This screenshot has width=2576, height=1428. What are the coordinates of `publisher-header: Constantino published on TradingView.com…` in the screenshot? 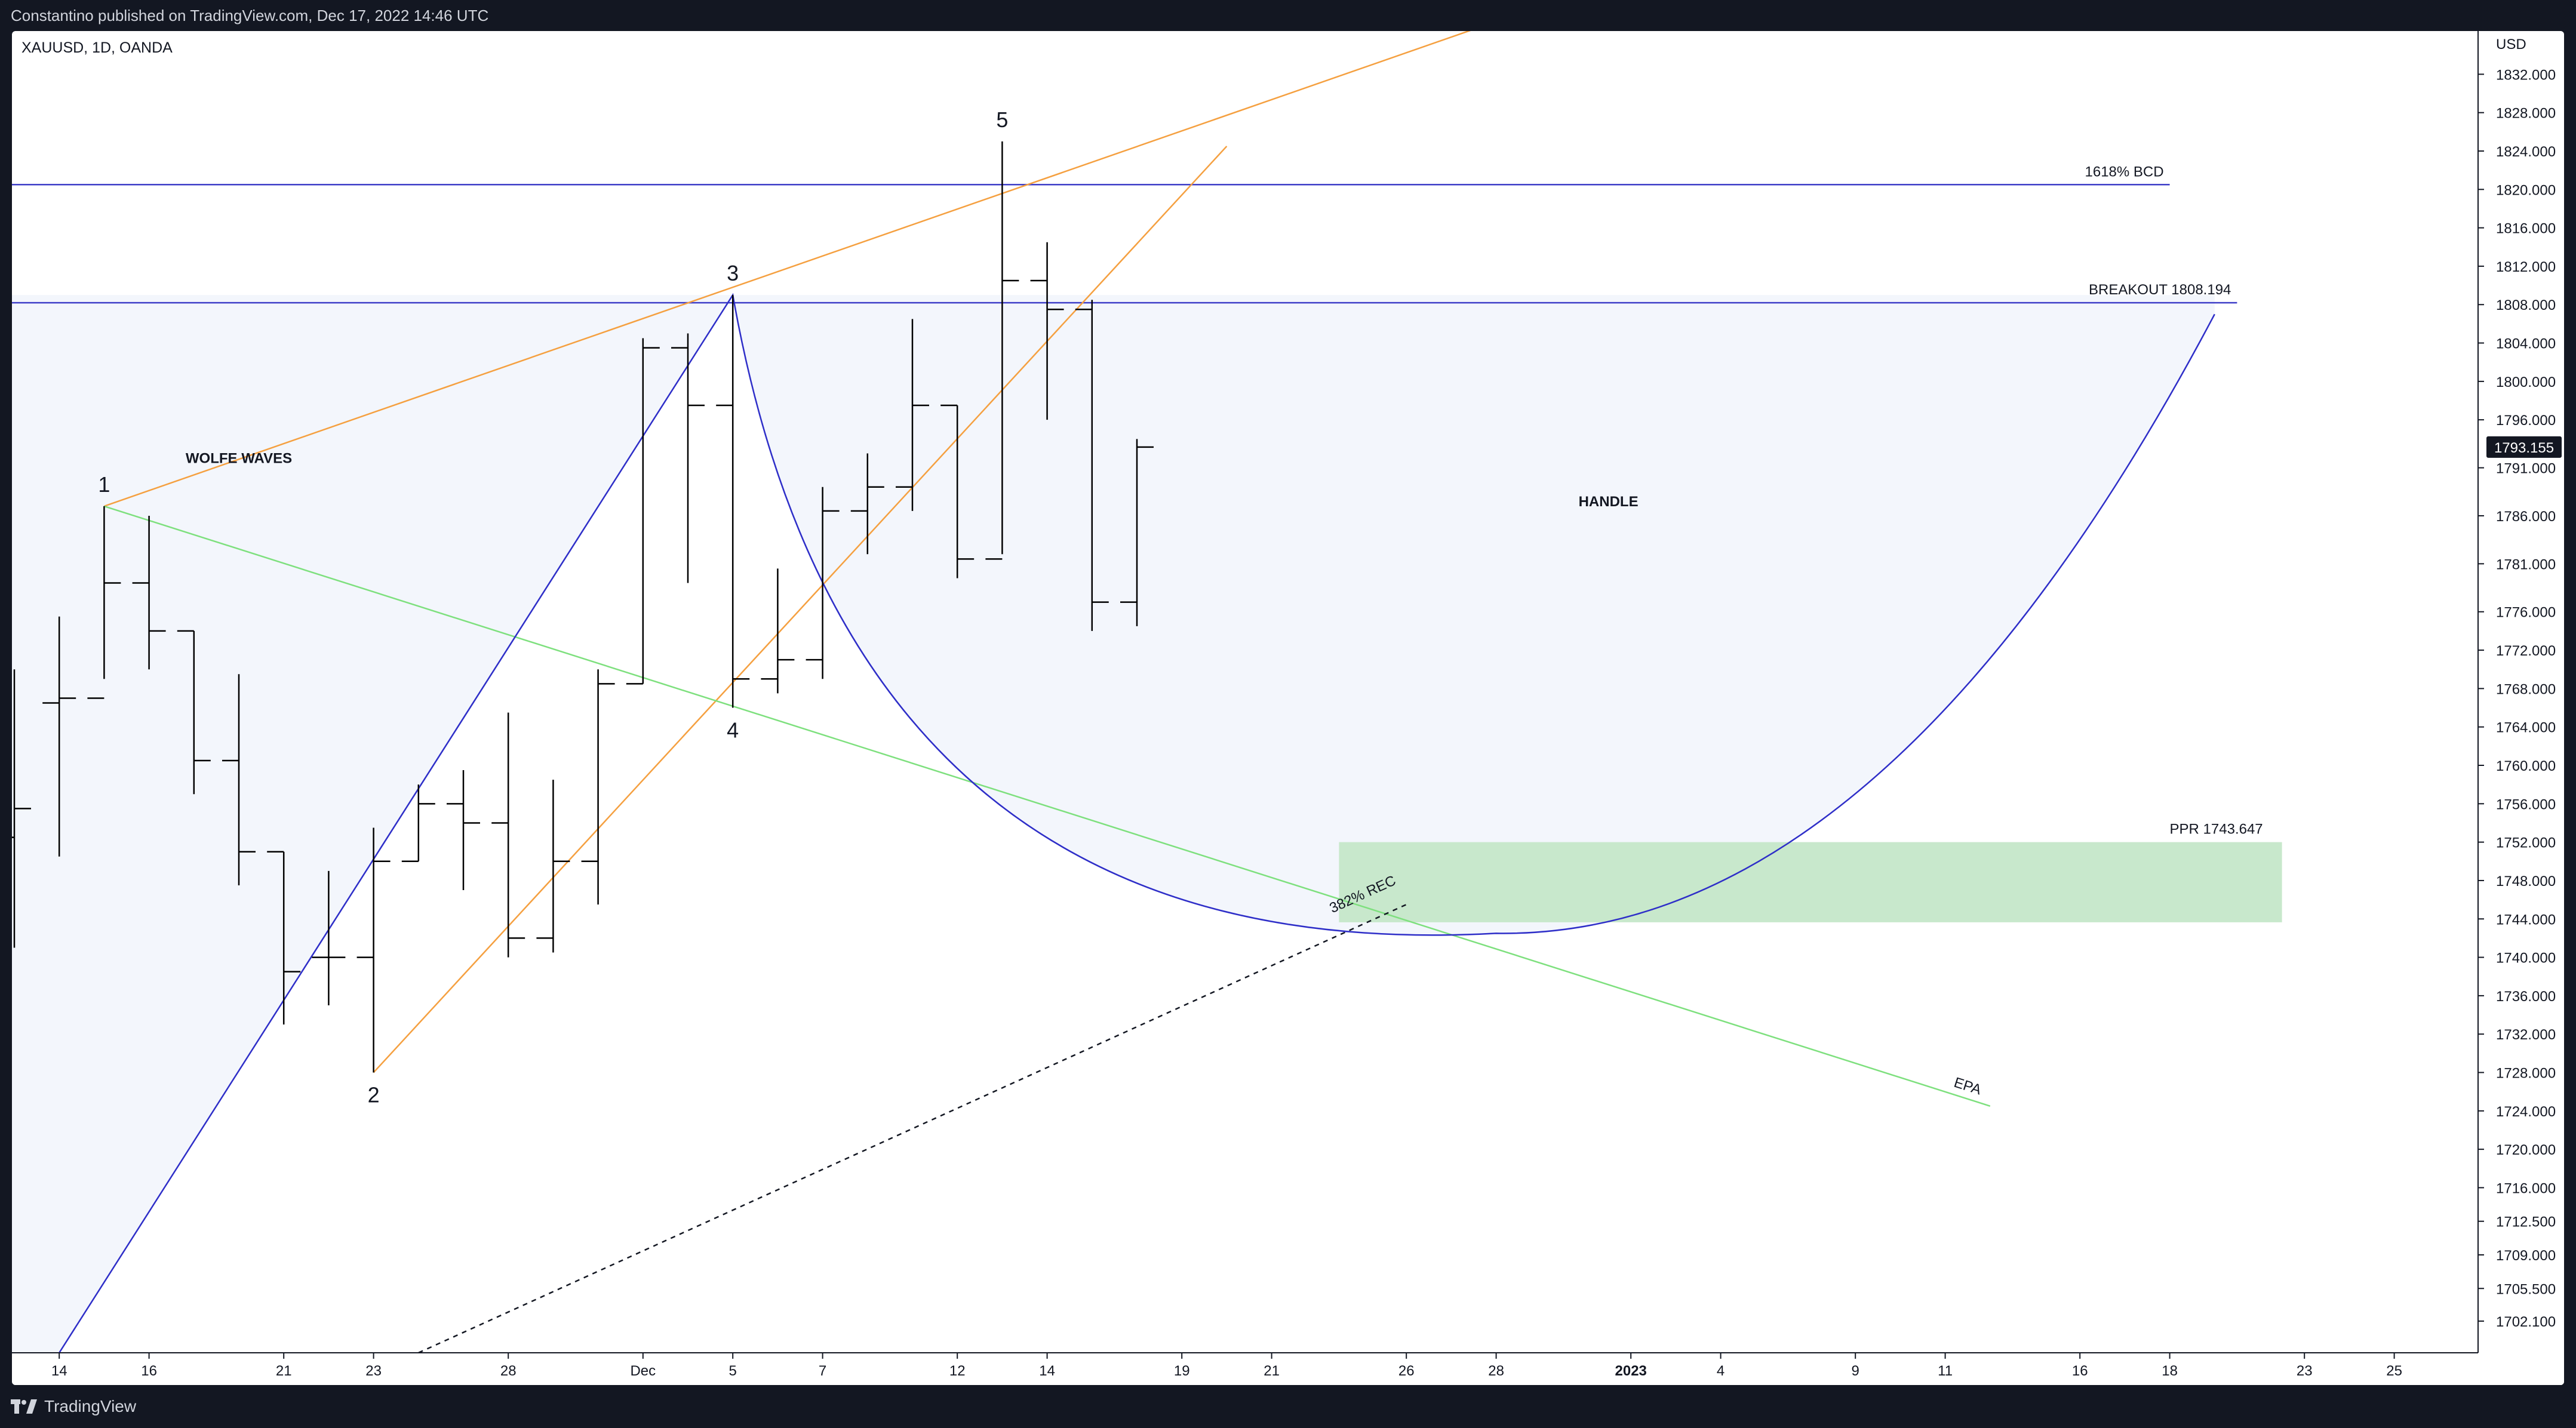 It's located at (1288, 16).